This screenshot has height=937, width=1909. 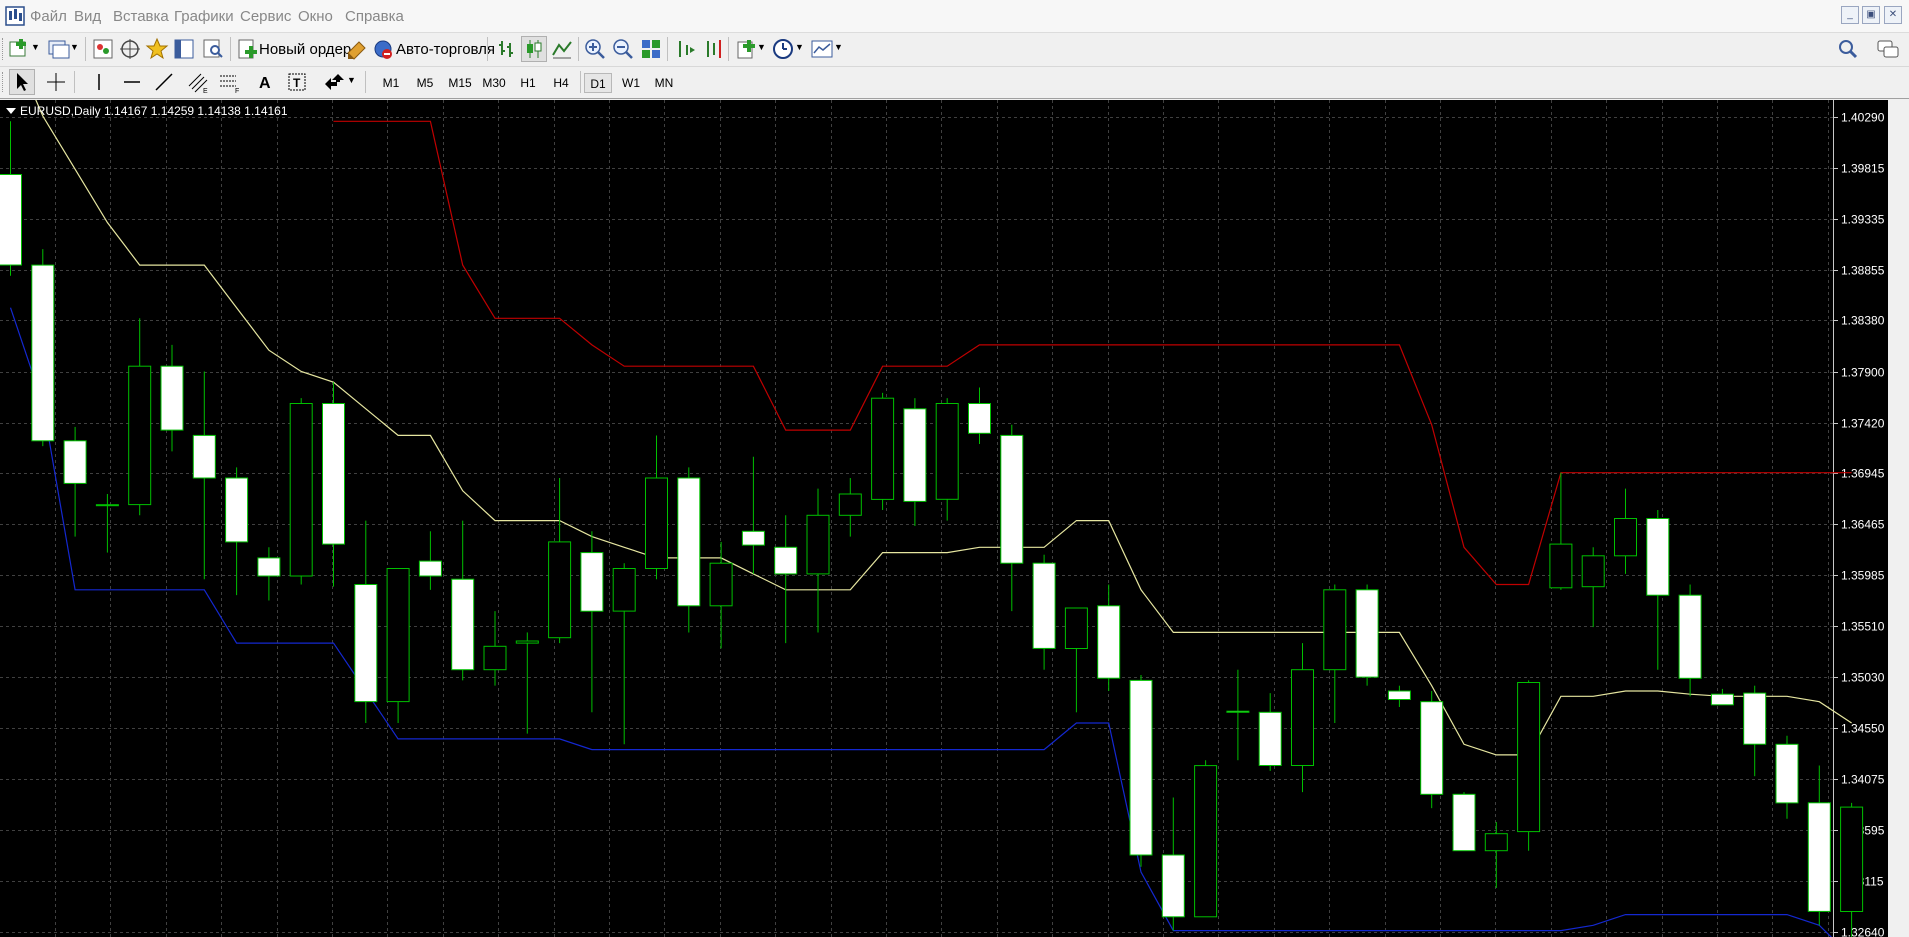 What do you see at coordinates (56, 82) in the screenshot?
I see `crosshair-icon` at bounding box center [56, 82].